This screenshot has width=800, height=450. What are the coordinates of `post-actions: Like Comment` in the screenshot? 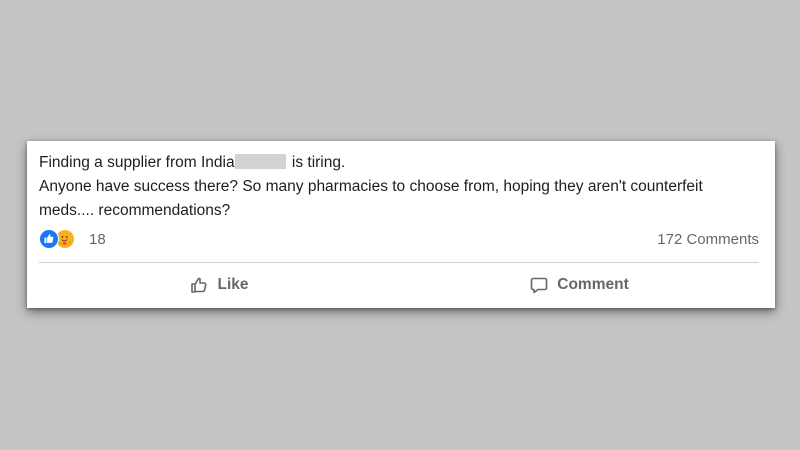 It's located at (399, 285).